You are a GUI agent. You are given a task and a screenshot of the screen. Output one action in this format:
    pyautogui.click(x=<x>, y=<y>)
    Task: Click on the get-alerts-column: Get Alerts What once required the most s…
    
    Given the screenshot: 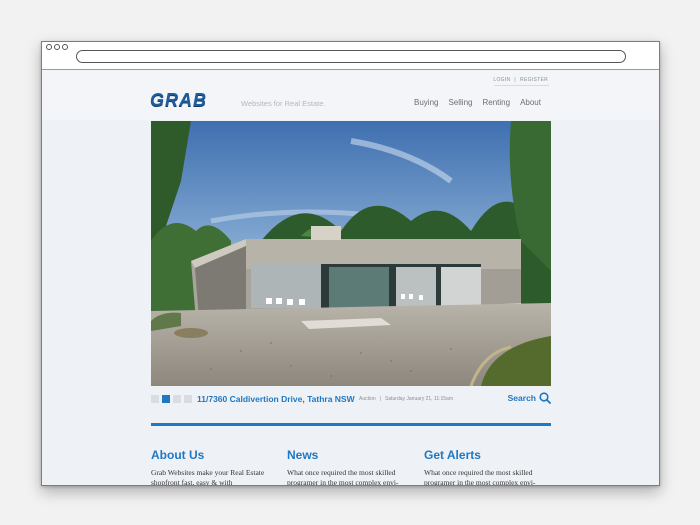 What is the action you would take?
    pyautogui.click(x=484, y=467)
    